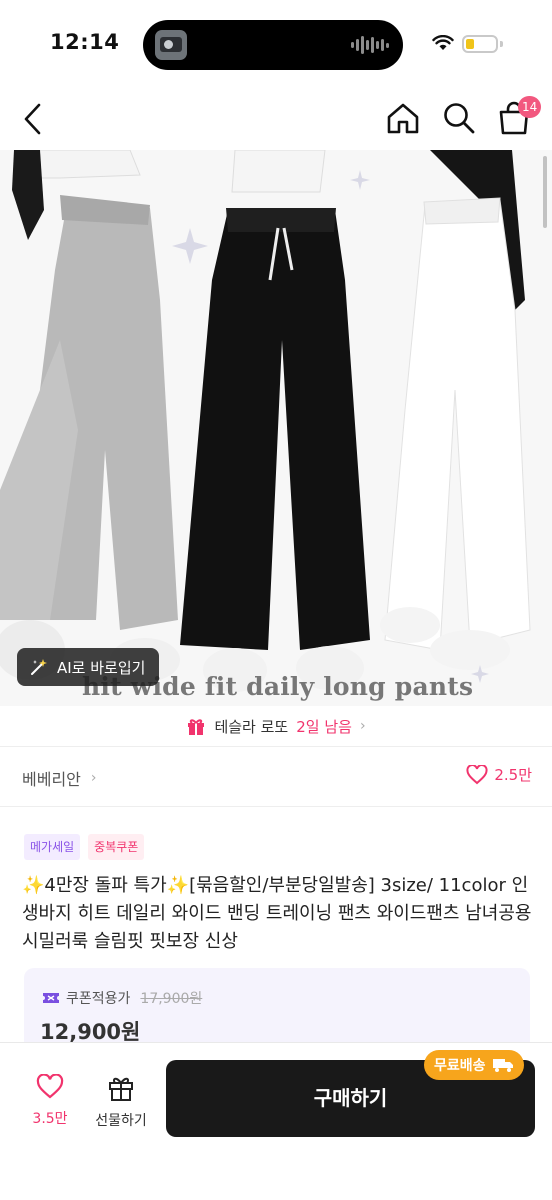  I want to click on lotto-remaining: 2일 남음, so click(324, 726).